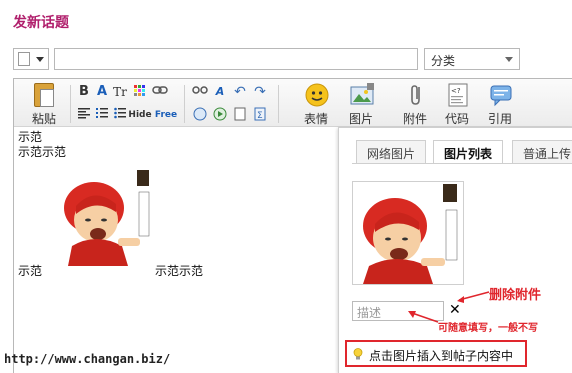 This screenshot has height=373, width=572. Describe the element at coordinates (468, 152) in the screenshot. I see `tab-image-list: 图片列表` at that location.